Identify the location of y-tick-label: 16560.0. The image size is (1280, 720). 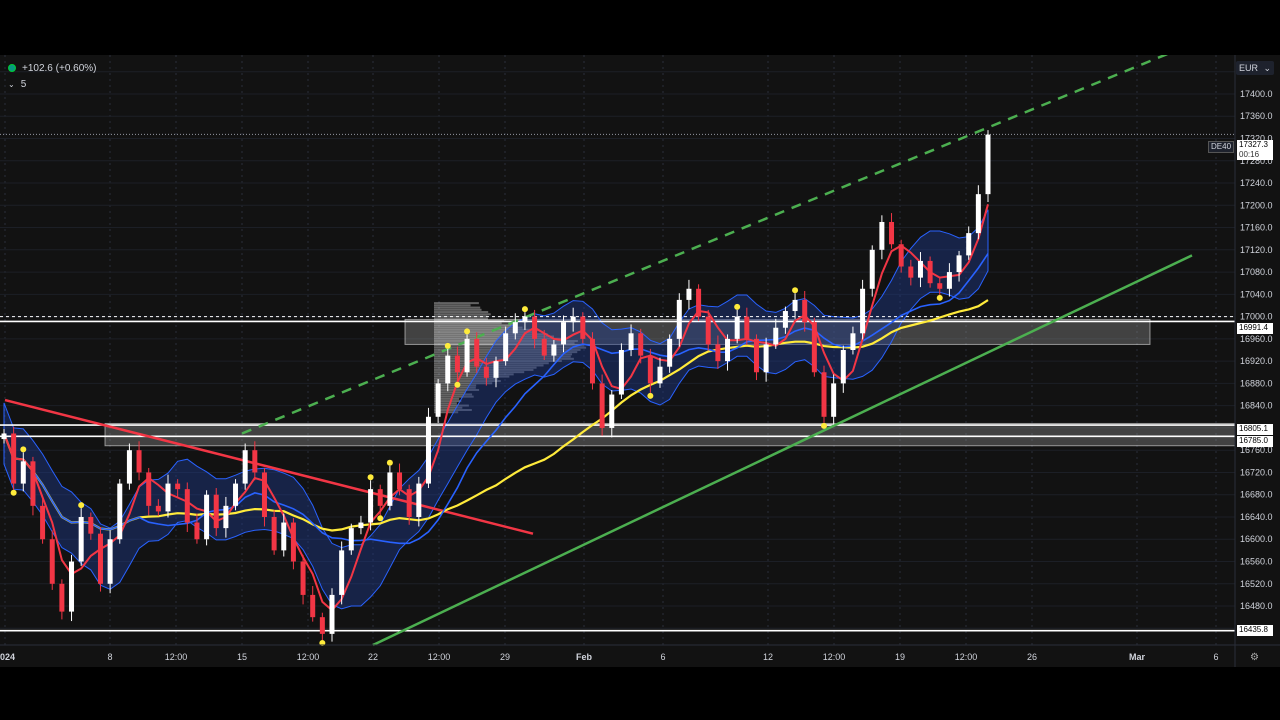
(1256, 562).